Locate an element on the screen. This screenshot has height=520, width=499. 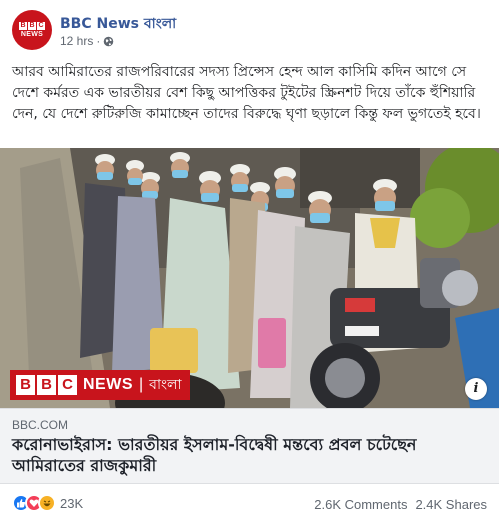
info-icon: i is located at coordinates (476, 389).